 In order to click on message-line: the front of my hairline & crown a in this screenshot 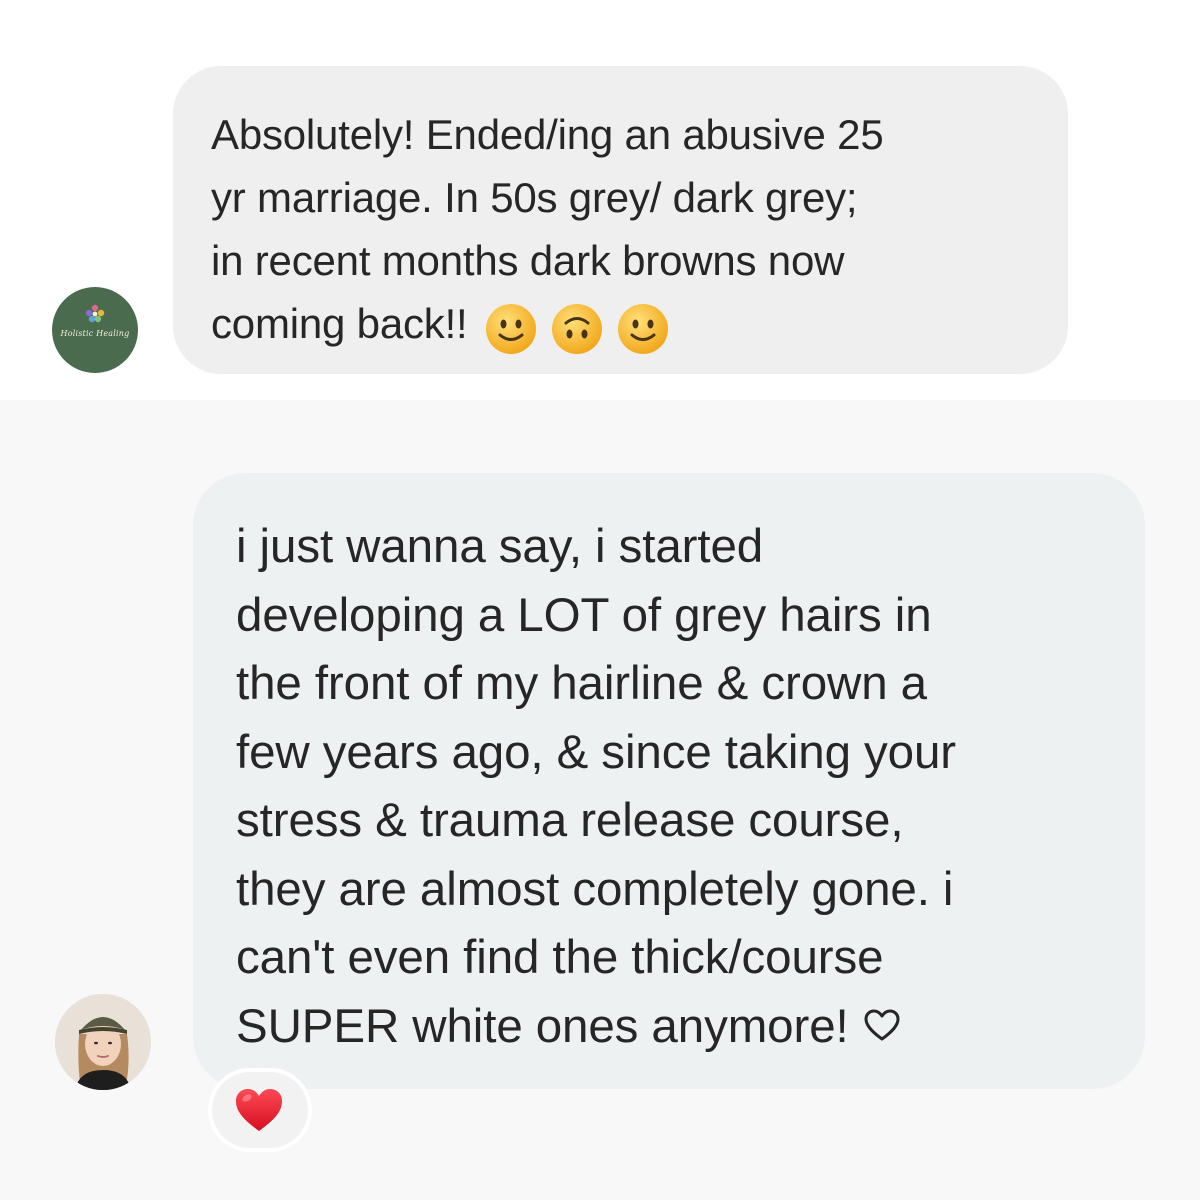, I will do `click(581, 683)`.